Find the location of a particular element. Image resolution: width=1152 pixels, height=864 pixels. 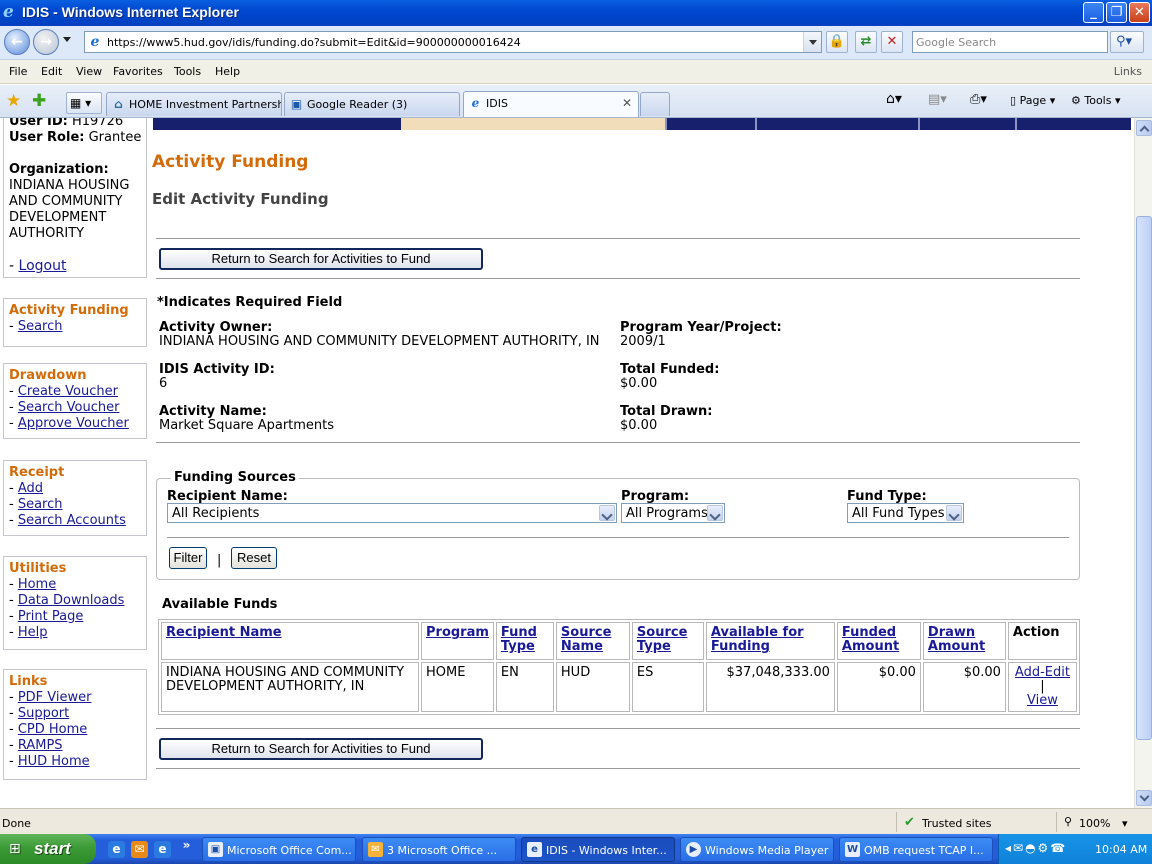

feeds-icon: ▤▾ is located at coordinates (937, 99).